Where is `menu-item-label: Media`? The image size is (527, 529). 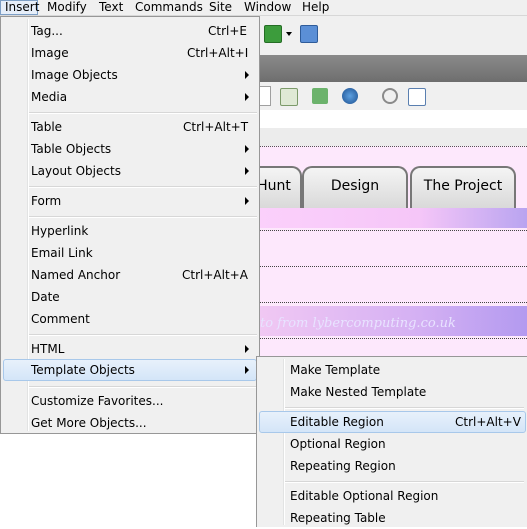 menu-item-label: Media is located at coordinates (49, 97).